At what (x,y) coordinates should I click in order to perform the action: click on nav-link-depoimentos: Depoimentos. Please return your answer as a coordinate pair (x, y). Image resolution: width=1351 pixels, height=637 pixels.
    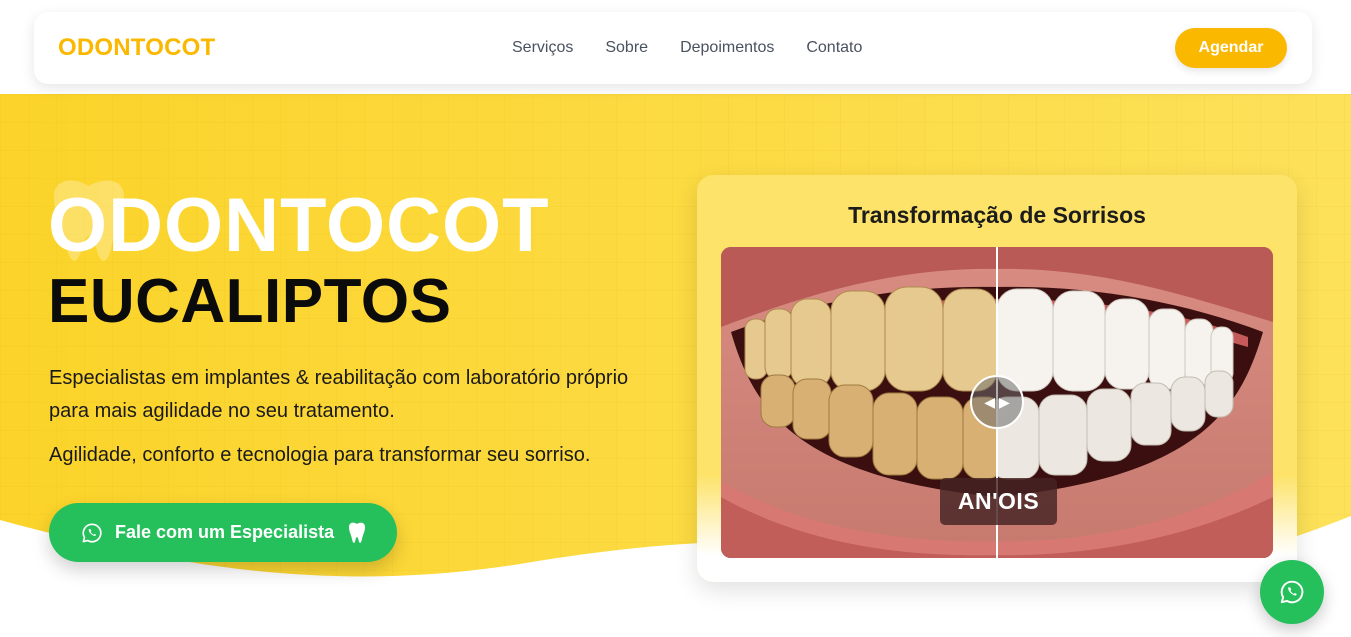
    Looking at the image, I should click on (727, 48).